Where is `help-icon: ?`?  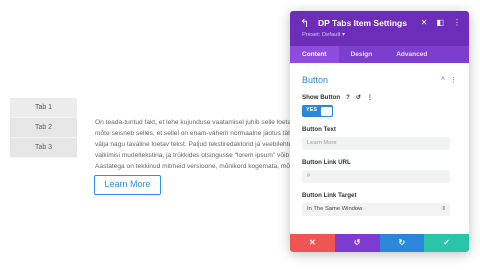 help-icon: ? is located at coordinates (348, 98).